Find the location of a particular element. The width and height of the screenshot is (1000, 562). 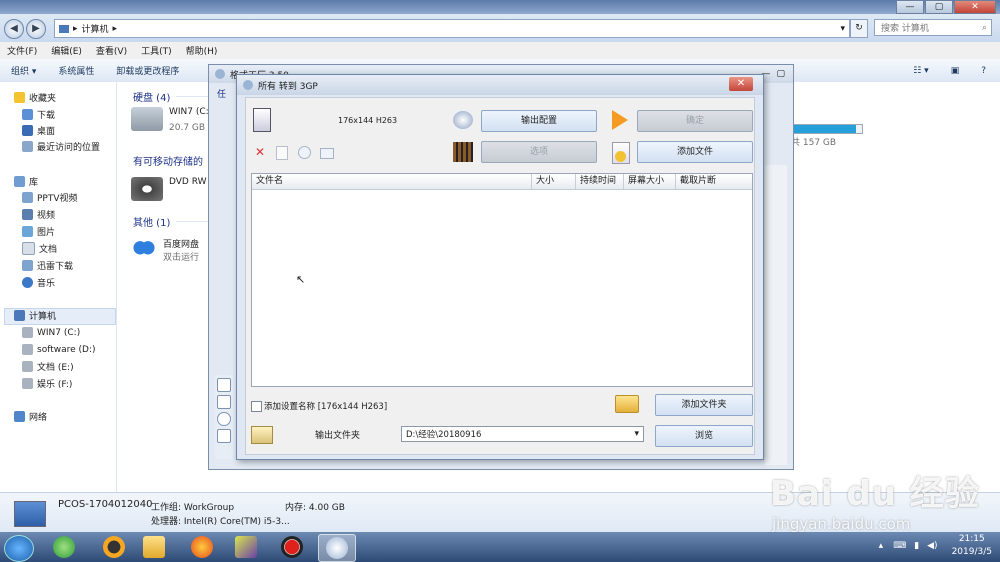

col-size: 大小 is located at coordinates (554, 181).